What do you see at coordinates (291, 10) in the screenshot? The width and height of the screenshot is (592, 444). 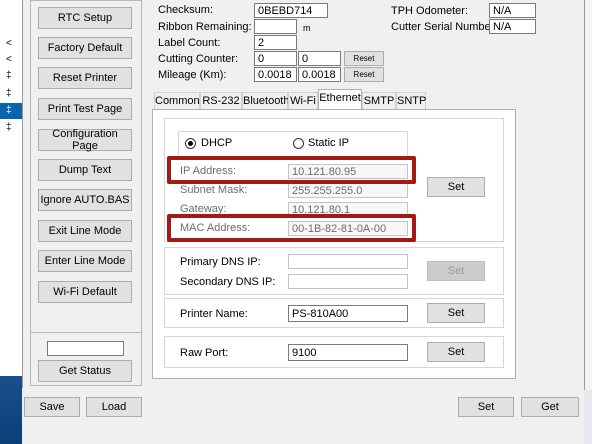 I see `checksum-field: 0BEBD714` at bounding box center [291, 10].